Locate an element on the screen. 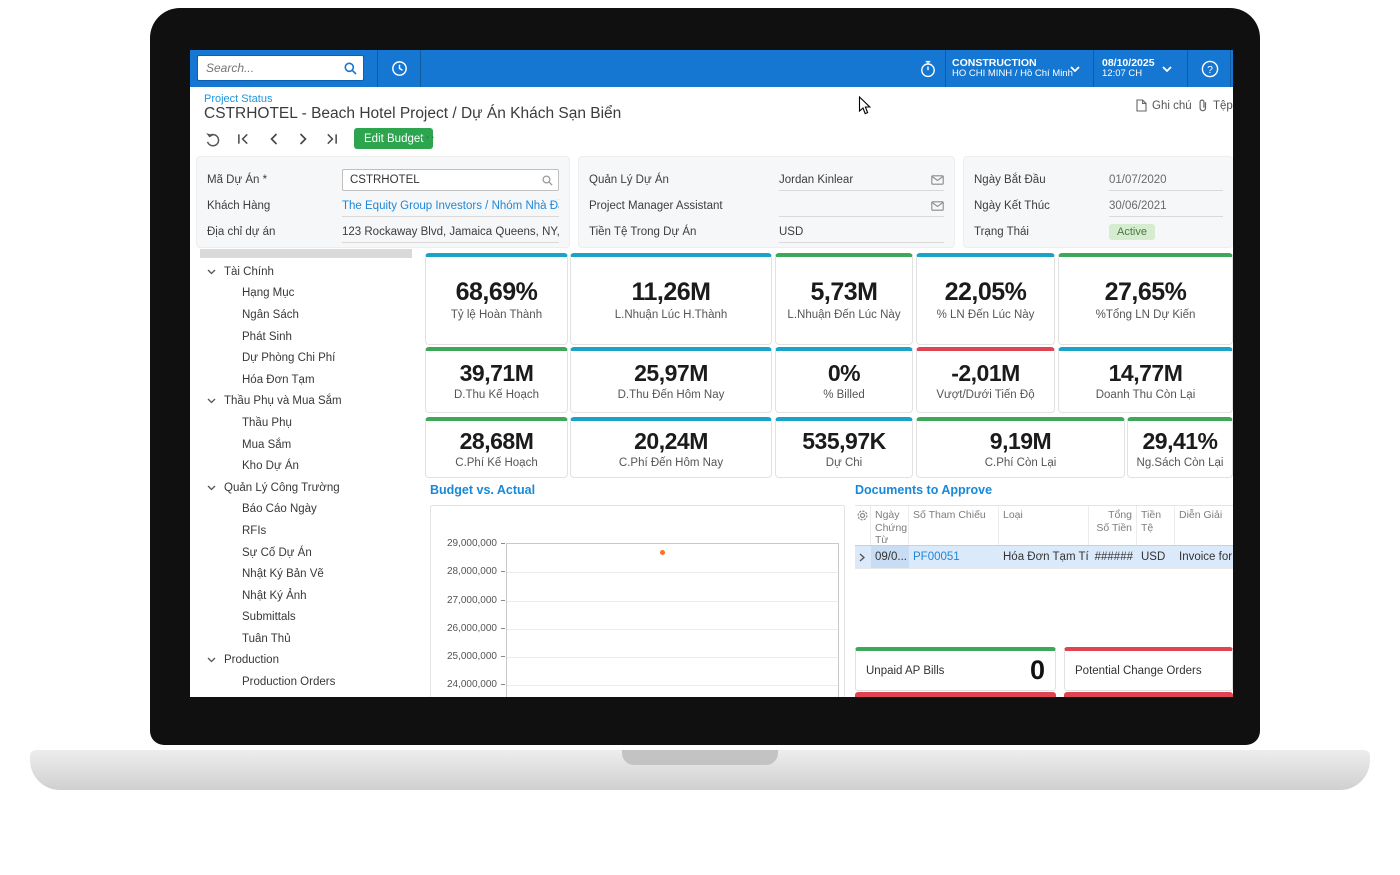 The width and height of the screenshot is (1400, 875). field-label: Project Manager Assistant is located at coordinates (656, 206).